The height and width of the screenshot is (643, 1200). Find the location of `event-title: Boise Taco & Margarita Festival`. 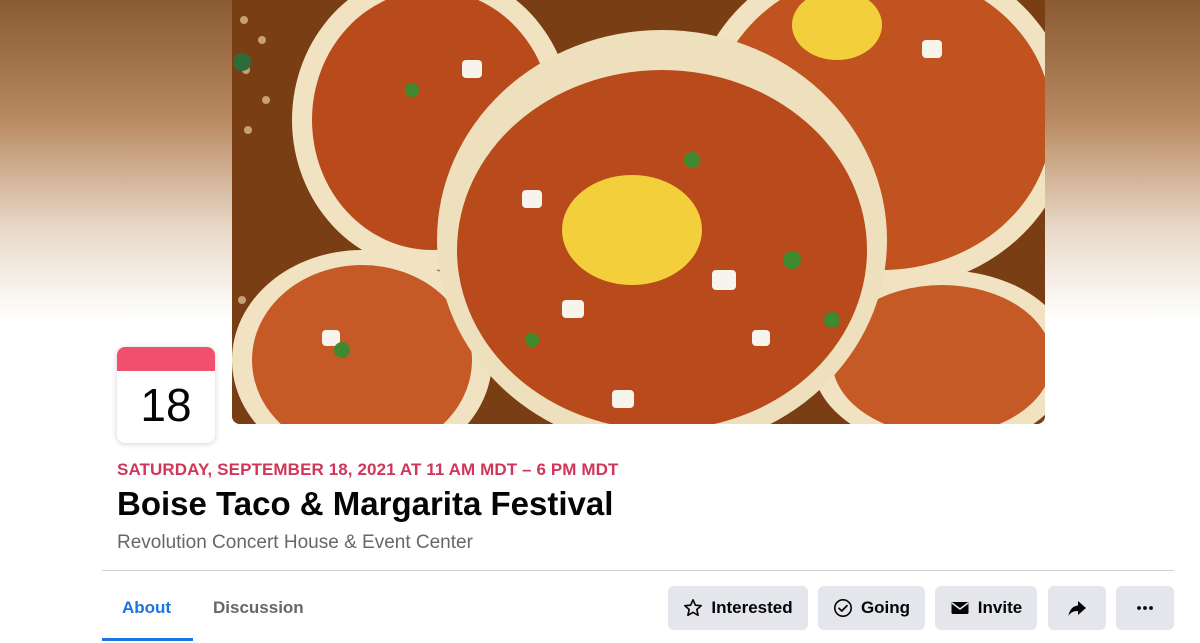

event-title: Boise Taco & Margarita Festival is located at coordinates (365, 503).